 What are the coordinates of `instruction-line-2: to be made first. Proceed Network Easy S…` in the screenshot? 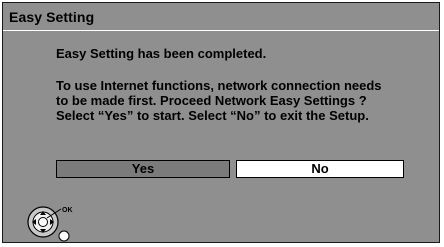 It's located at (211, 100).